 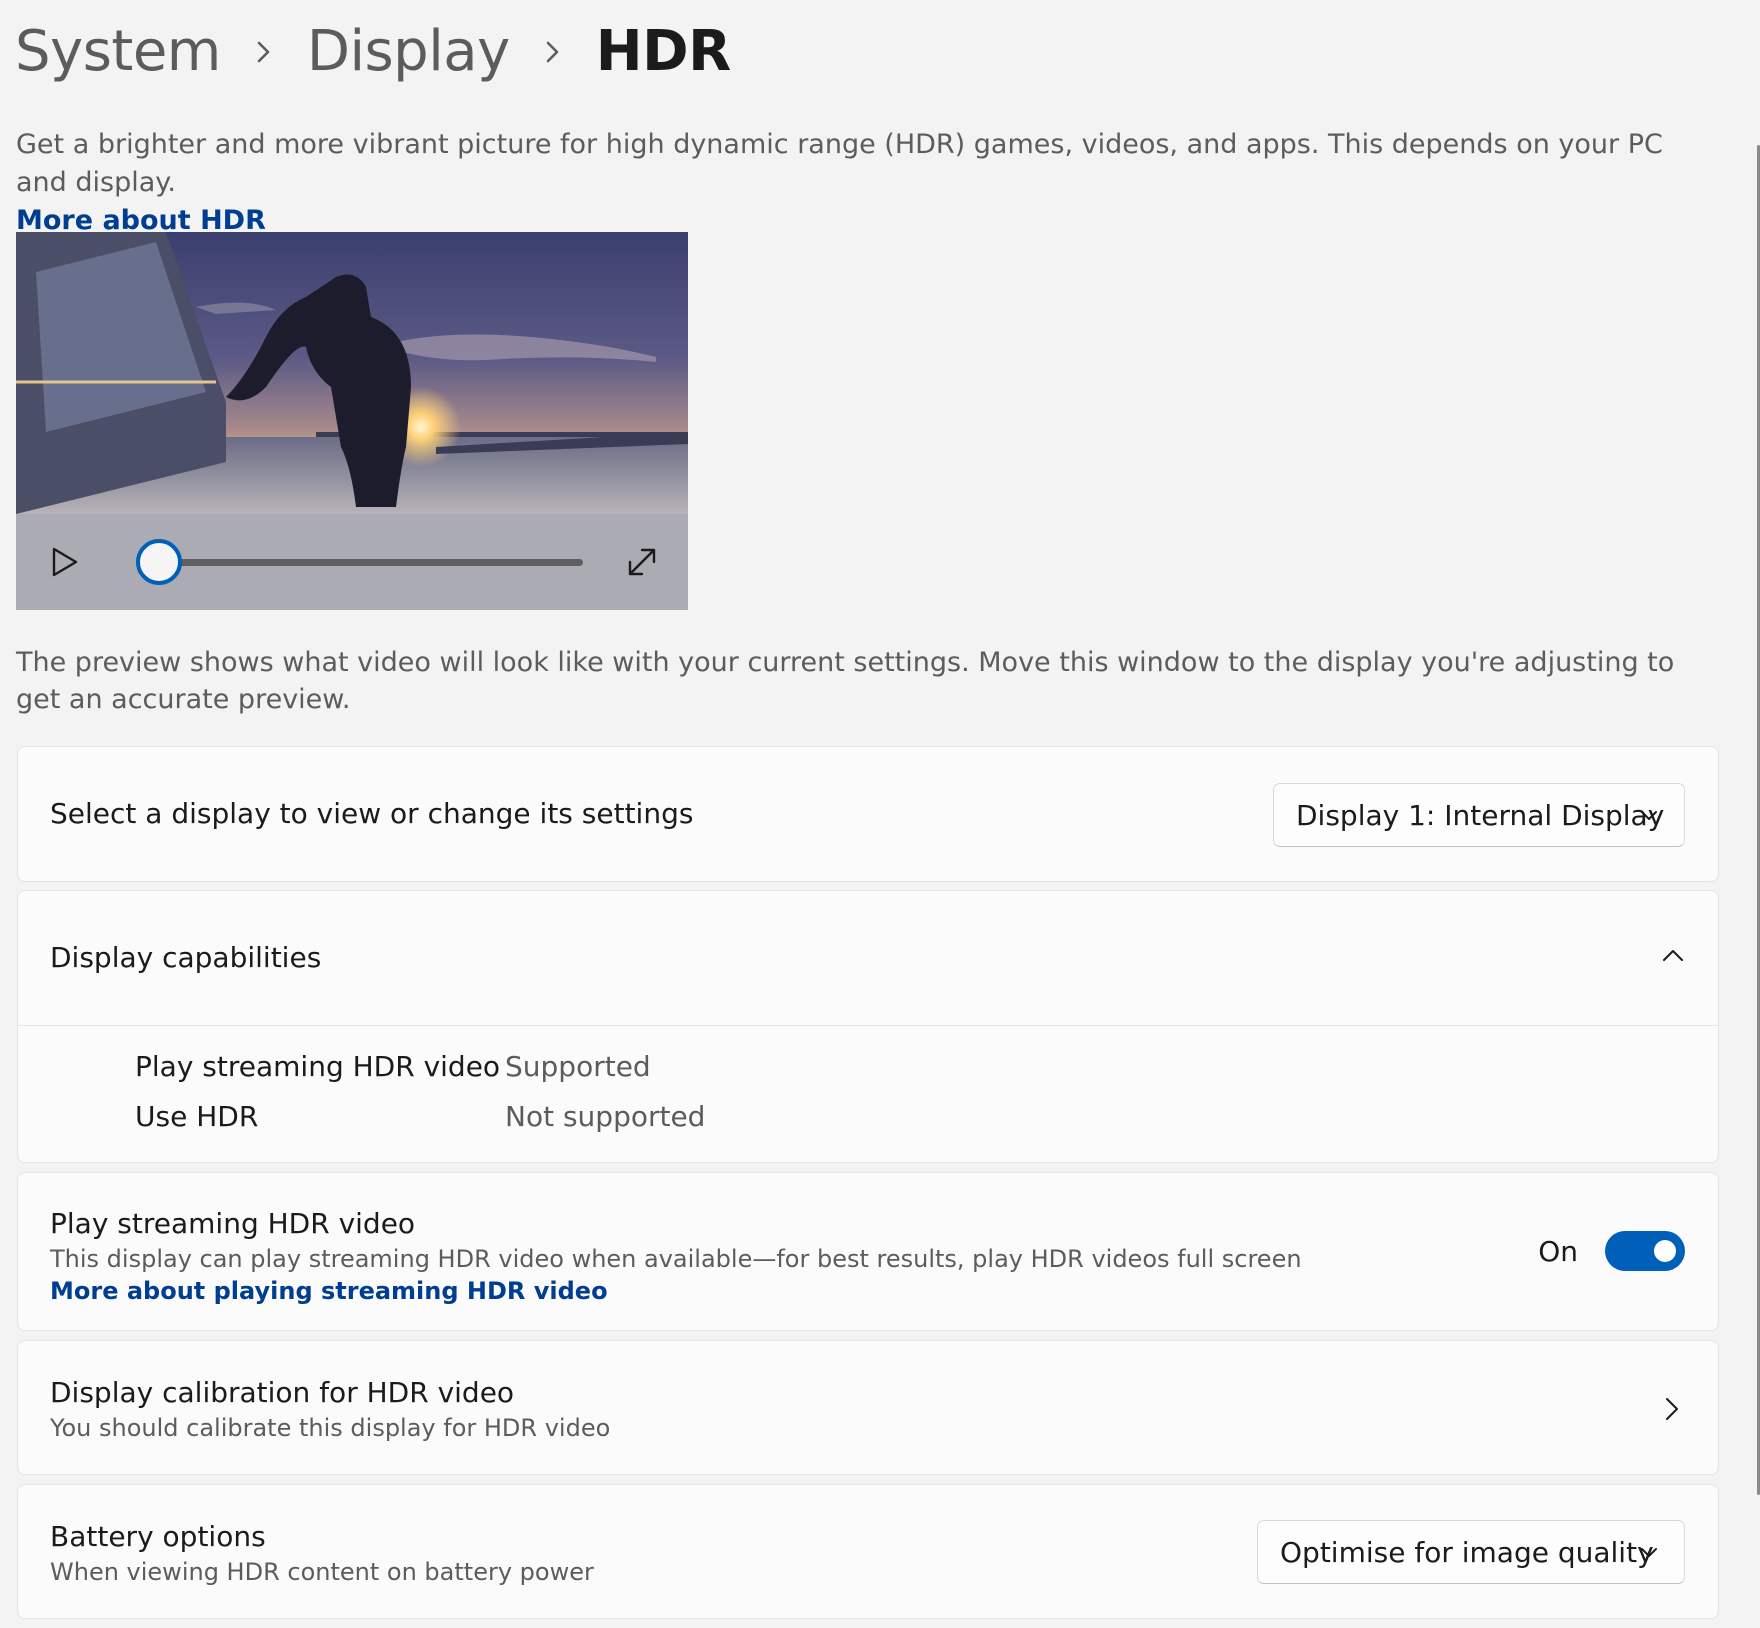 What do you see at coordinates (352, 373) in the screenshot?
I see `video-frame-image` at bounding box center [352, 373].